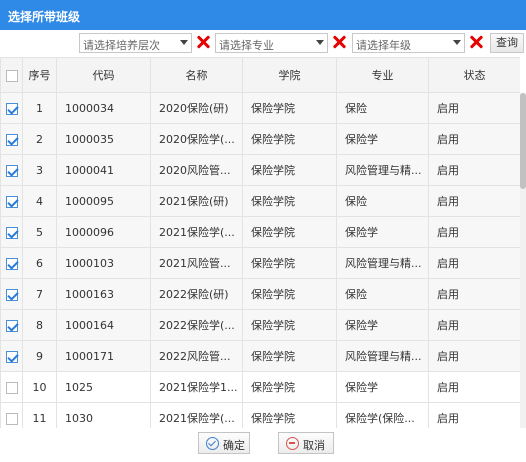 This screenshot has height=462, width=526. I want to click on row-index: 10, so click(39, 387).